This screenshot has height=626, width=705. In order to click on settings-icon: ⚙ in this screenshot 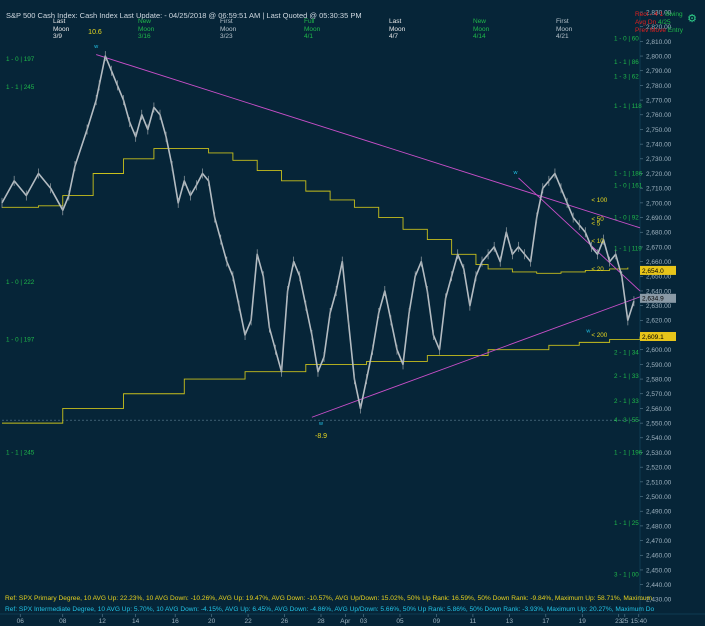, I will do `click(692, 19)`.